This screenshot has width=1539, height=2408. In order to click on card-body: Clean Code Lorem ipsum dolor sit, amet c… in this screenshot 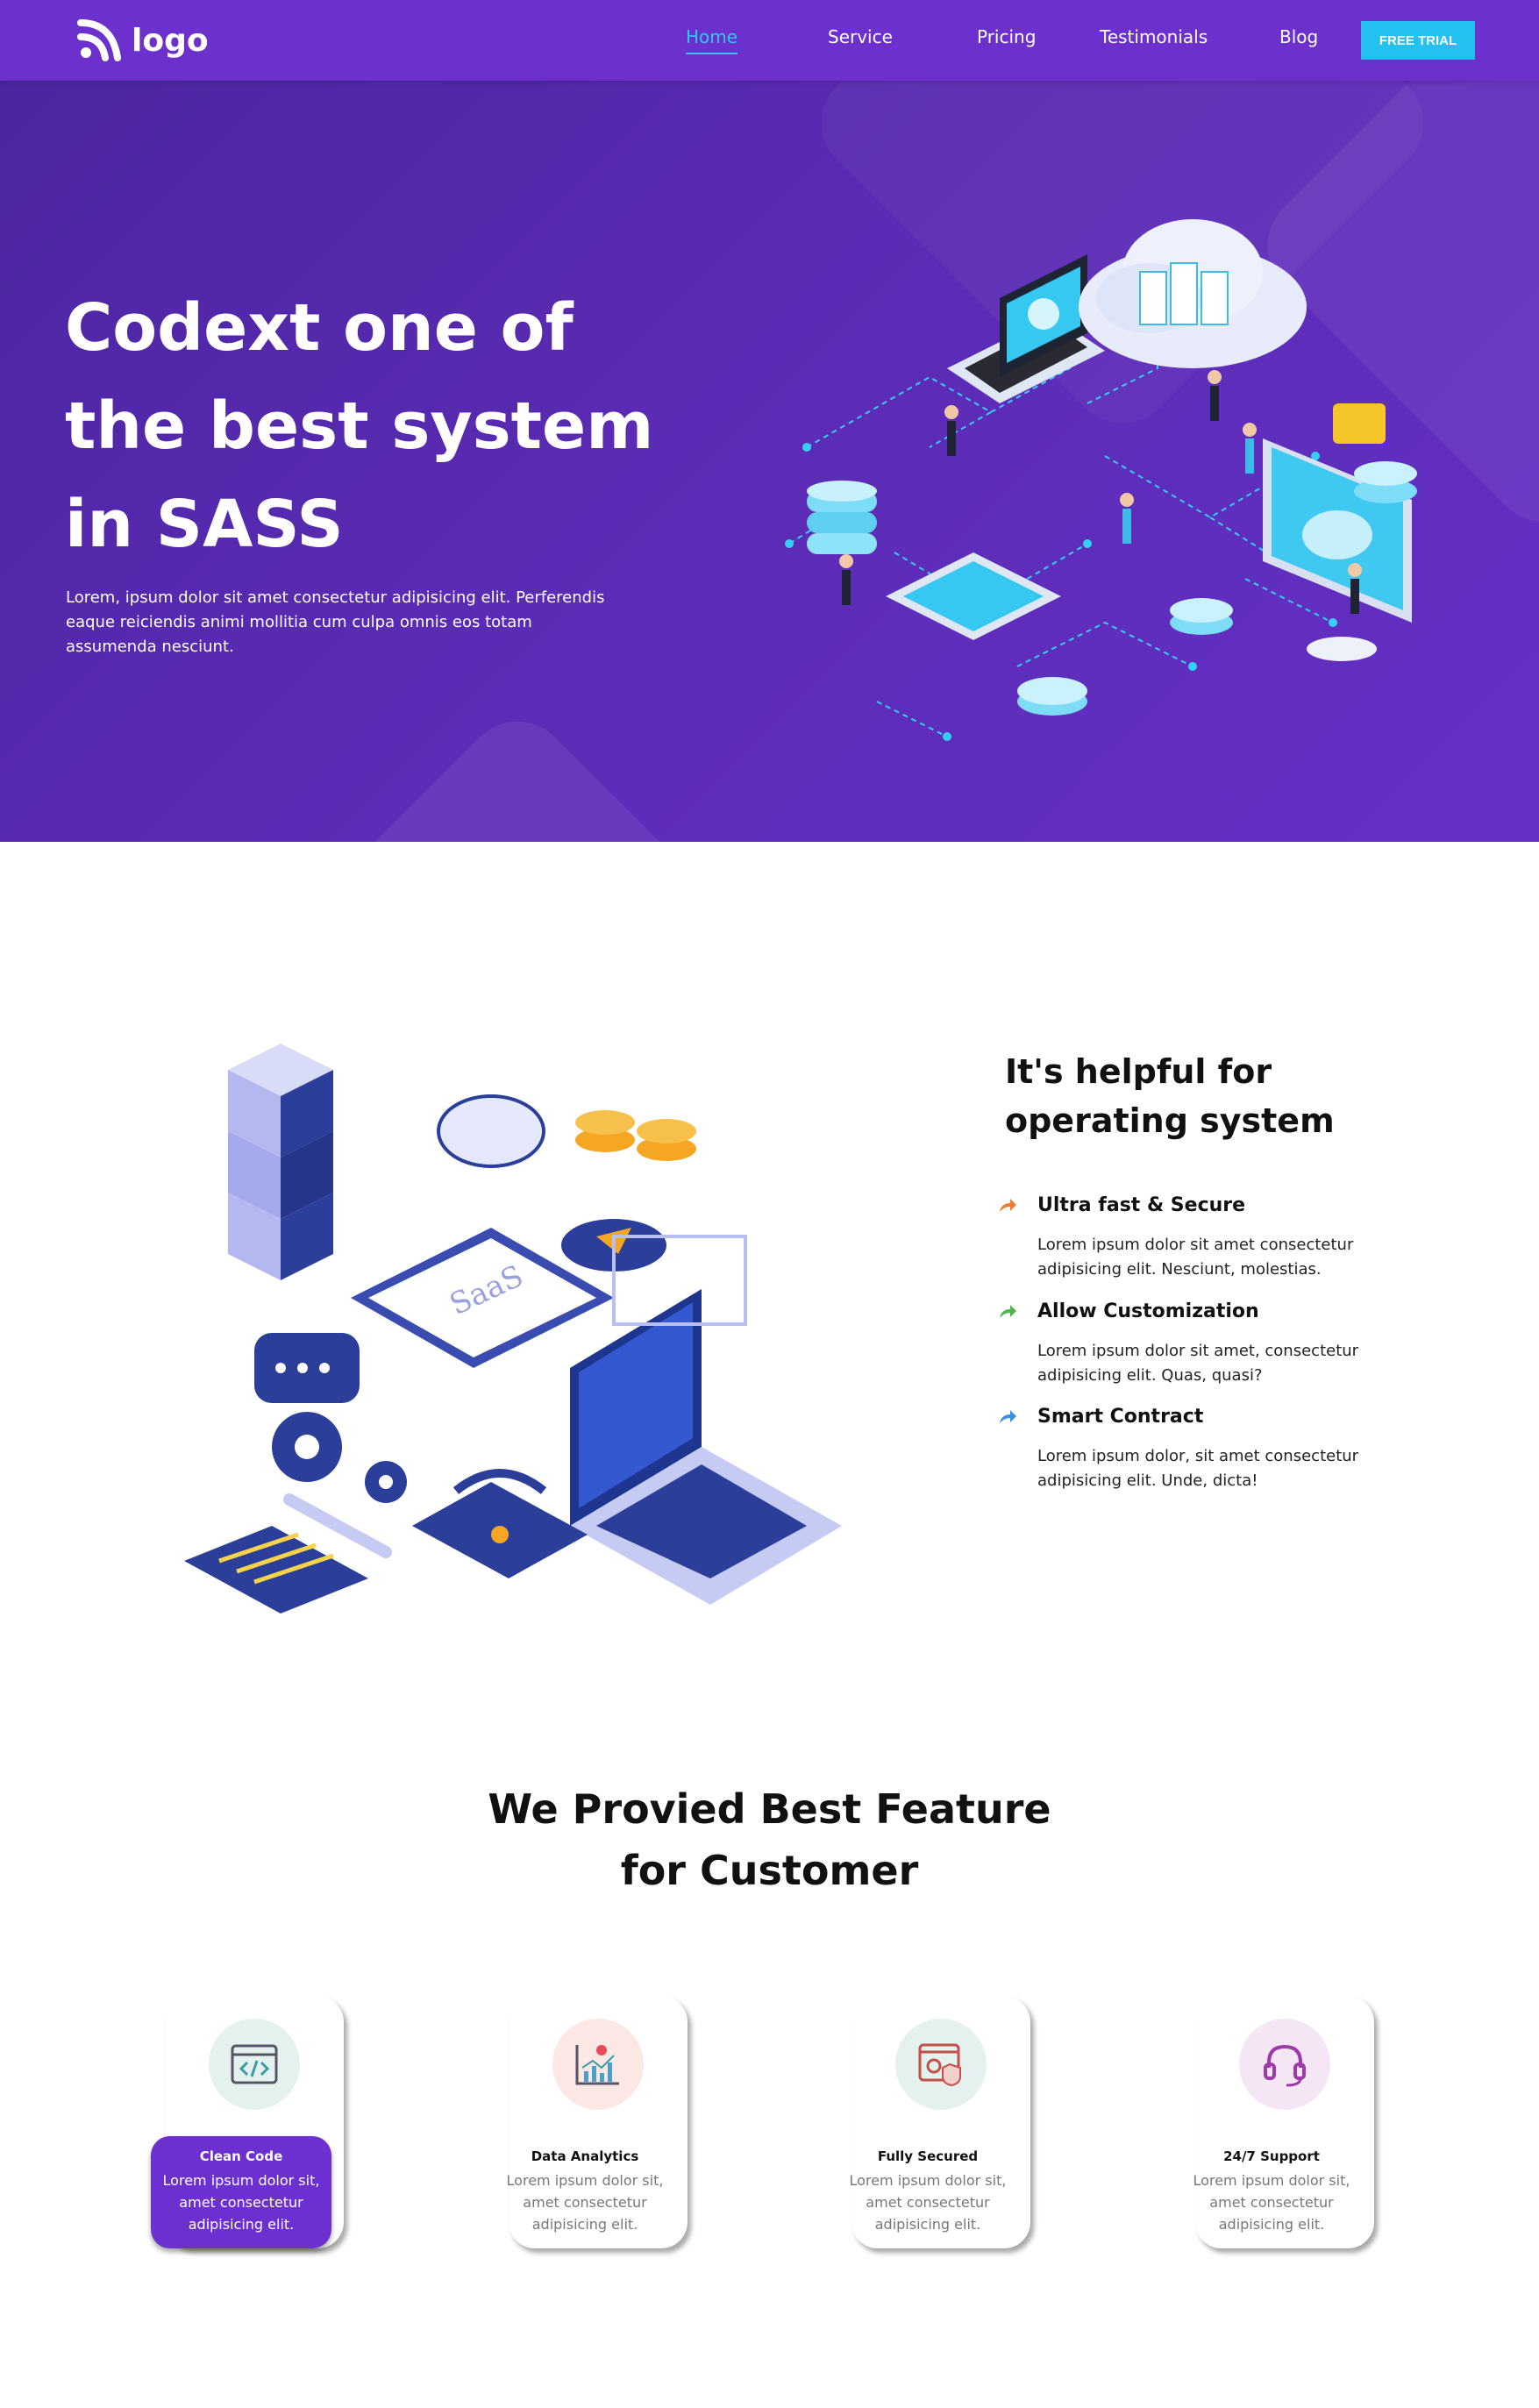, I will do `click(241, 2192)`.